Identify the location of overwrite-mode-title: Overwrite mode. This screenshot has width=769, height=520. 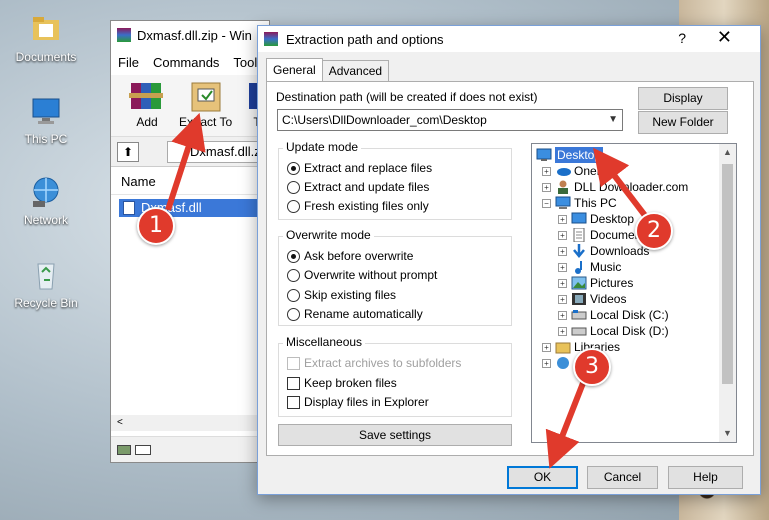
(328, 235).